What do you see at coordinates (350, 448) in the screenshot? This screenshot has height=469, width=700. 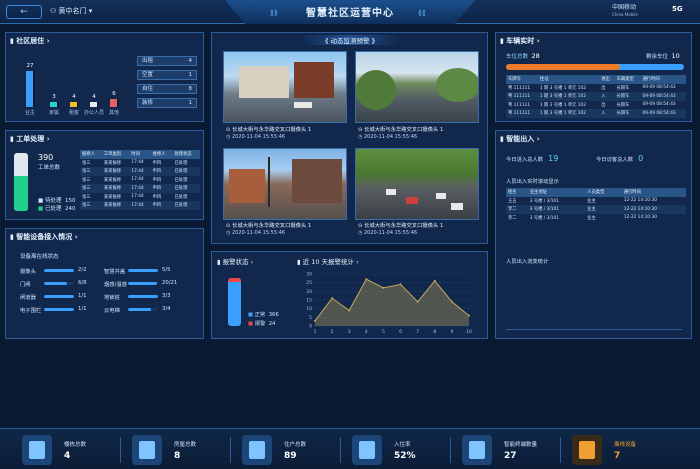 I see `footer-stats: 楼栋总数 4 房屋总数 8 住户总数 89 入住率 52% 智能终端数量 27 离线设备 7` at bounding box center [350, 448].